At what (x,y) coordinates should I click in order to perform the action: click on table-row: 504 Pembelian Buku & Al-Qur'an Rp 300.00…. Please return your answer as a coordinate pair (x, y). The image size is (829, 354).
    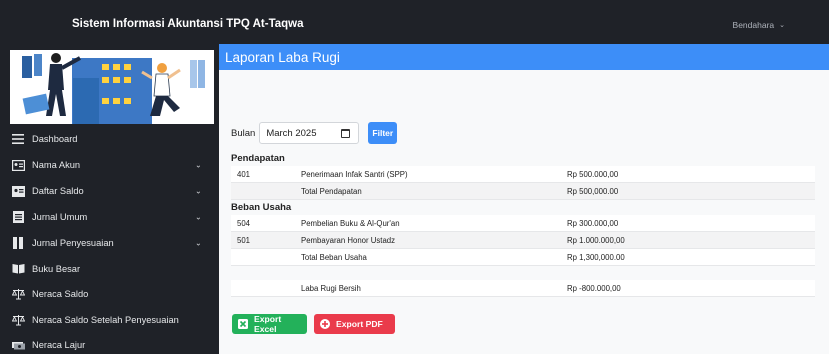
    Looking at the image, I should click on (523, 223).